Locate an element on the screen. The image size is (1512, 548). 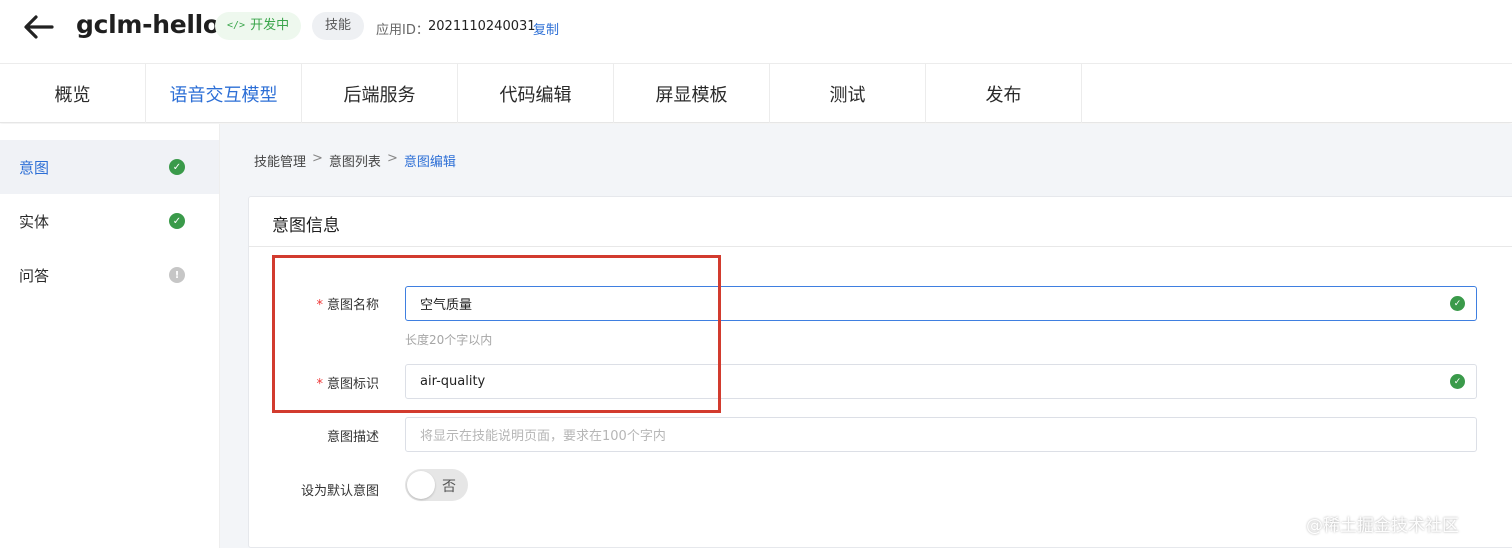
intent-description-input: 将显示在技能说明页面，要求在100个字内 is located at coordinates (941, 434).